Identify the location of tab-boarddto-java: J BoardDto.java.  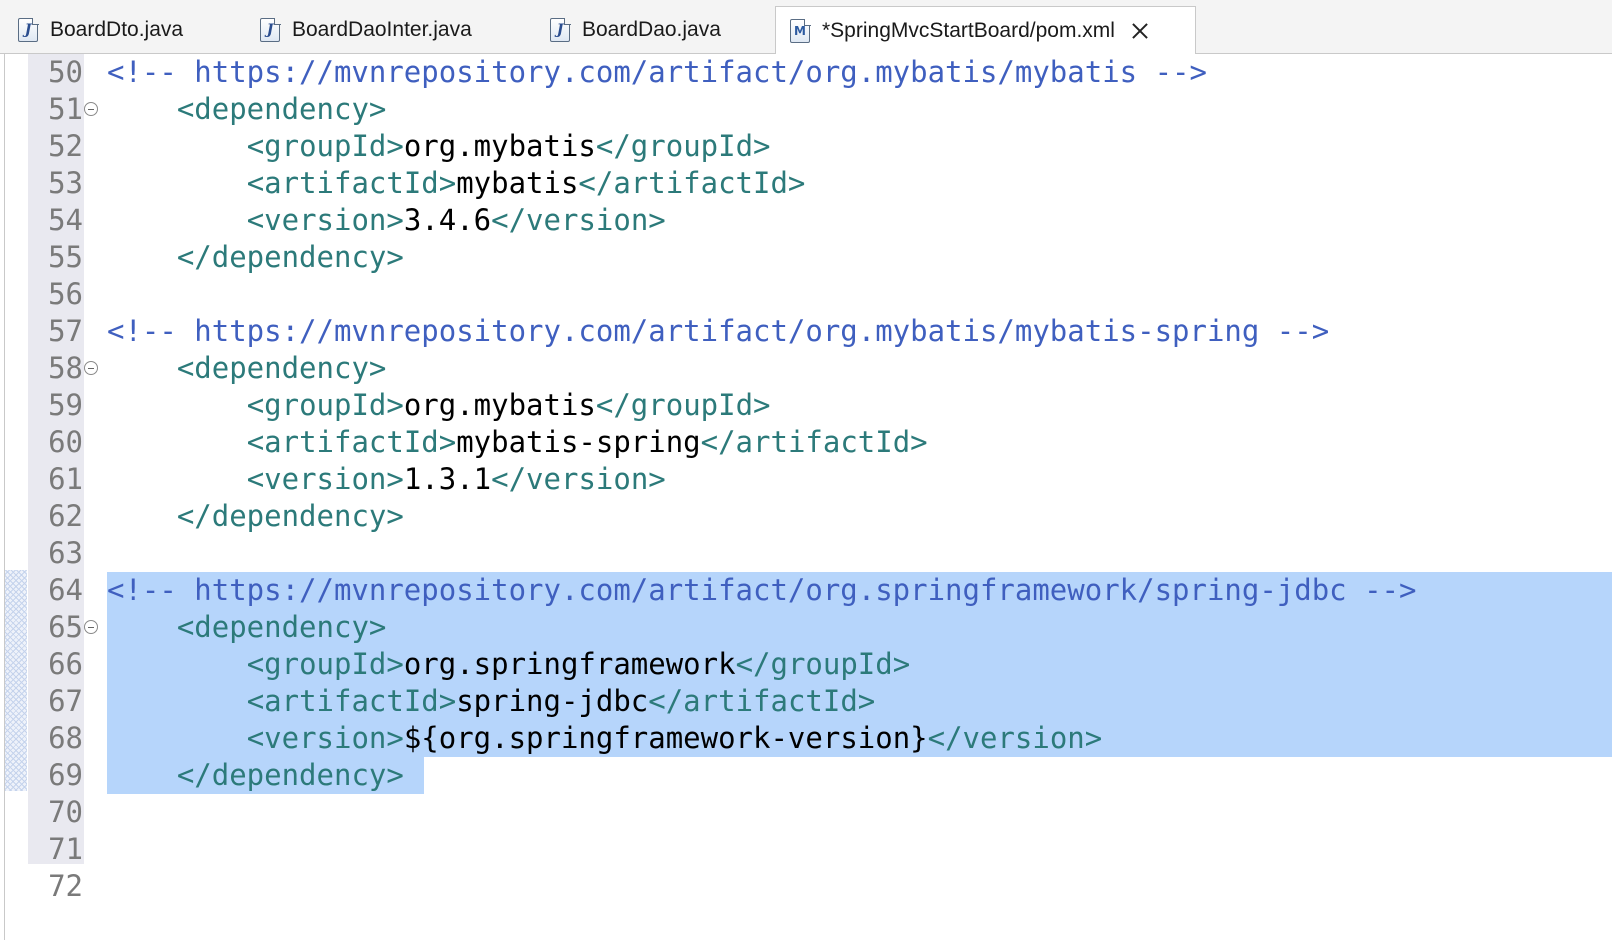
(133, 30).